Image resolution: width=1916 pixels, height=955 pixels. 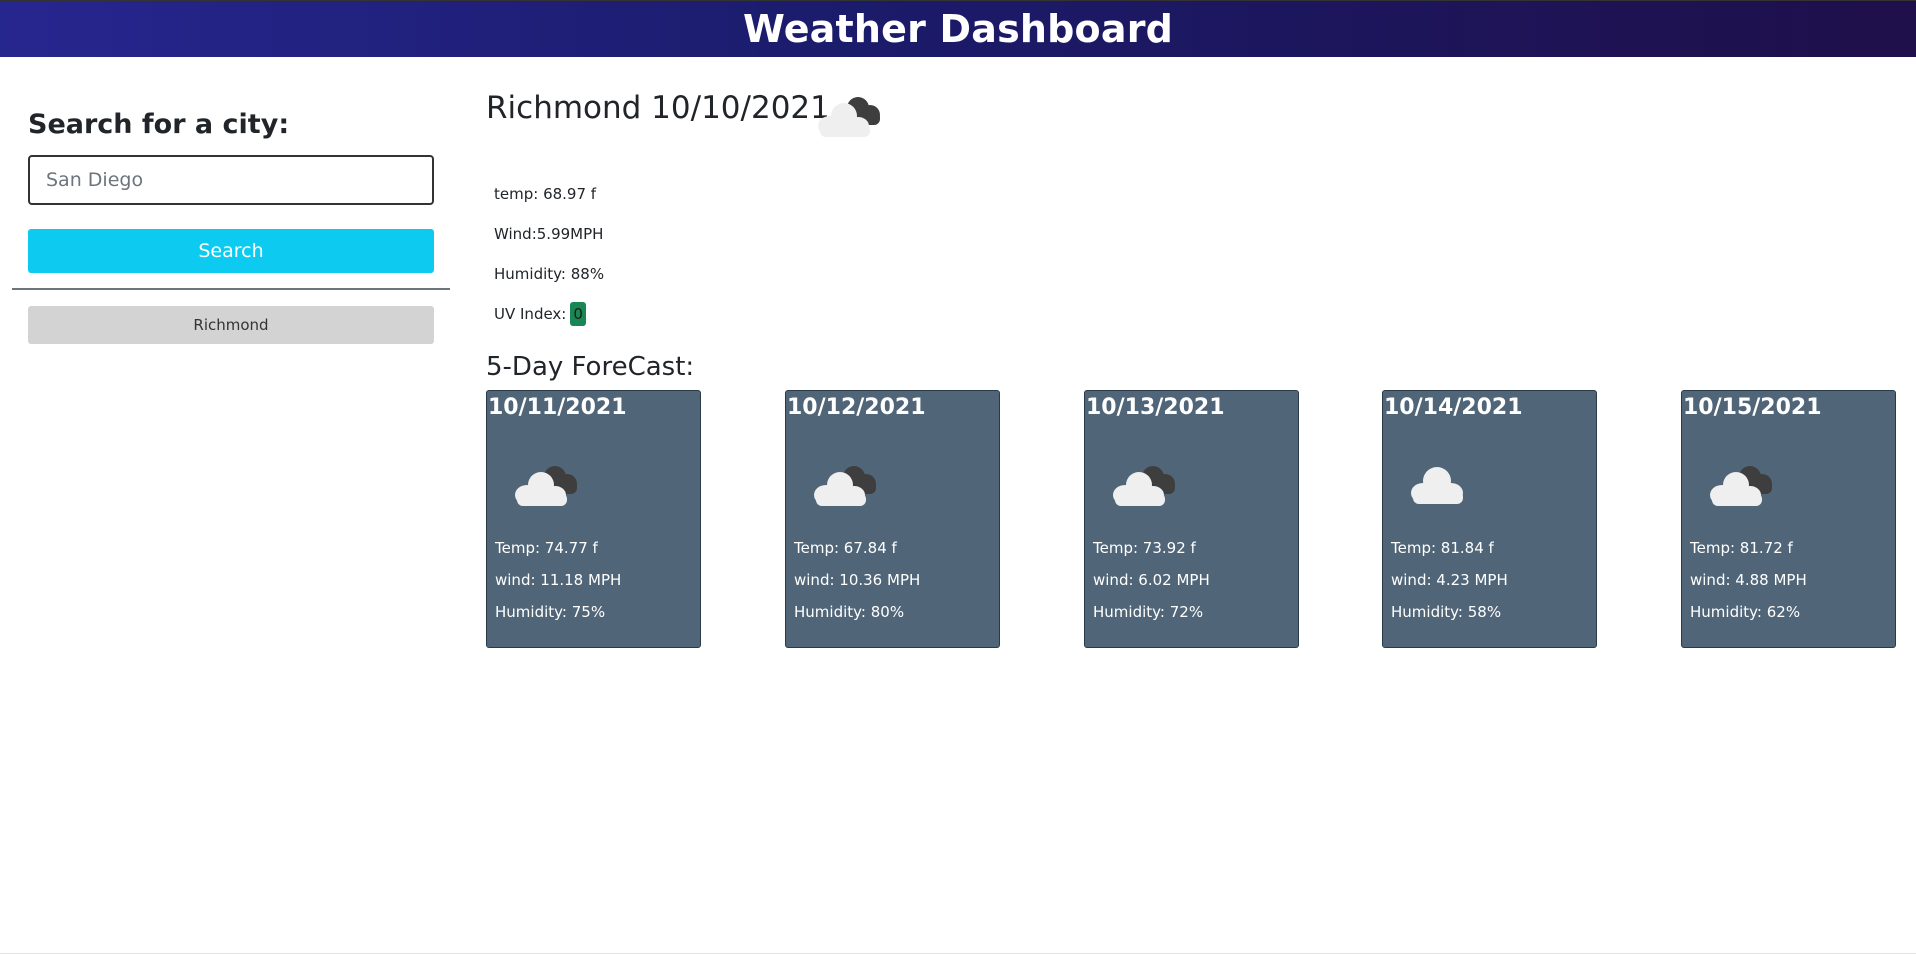 What do you see at coordinates (557, 407) in the screenshot?
I see `forecast-date: 10/11/2021` at bounding box center [557, 407].